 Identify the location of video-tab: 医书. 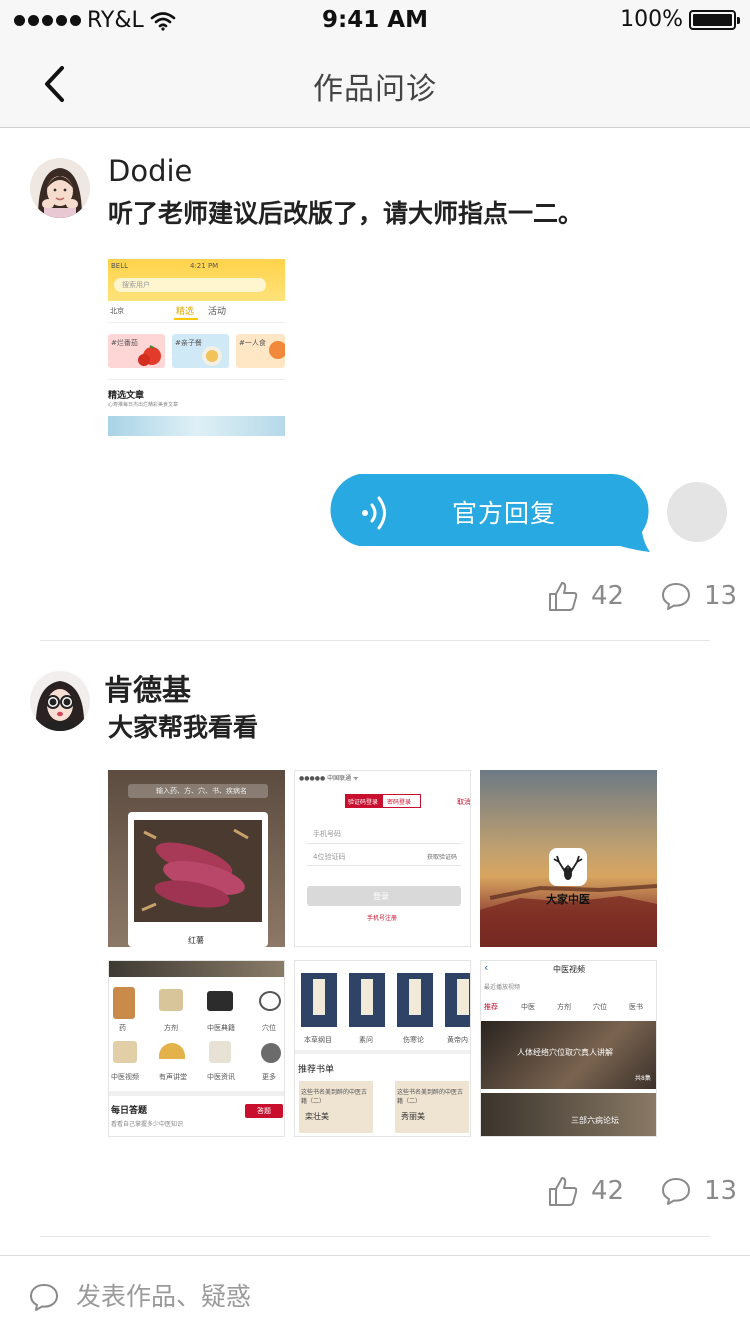
(636, 1007).